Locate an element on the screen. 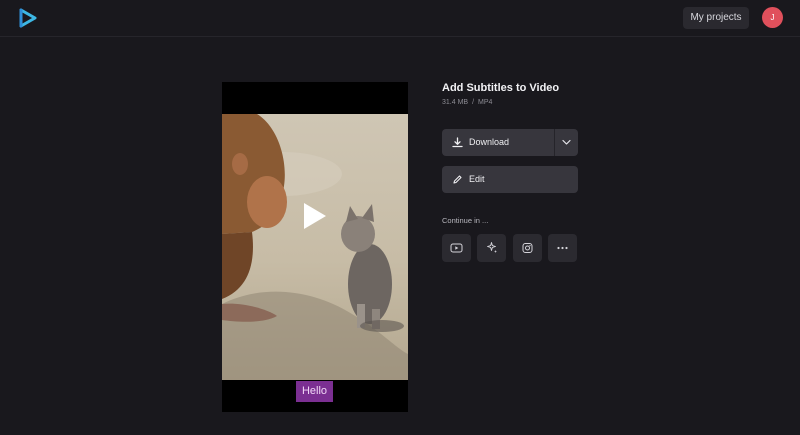  subtitle-caption: Hello is located at coordinates (314, 391).